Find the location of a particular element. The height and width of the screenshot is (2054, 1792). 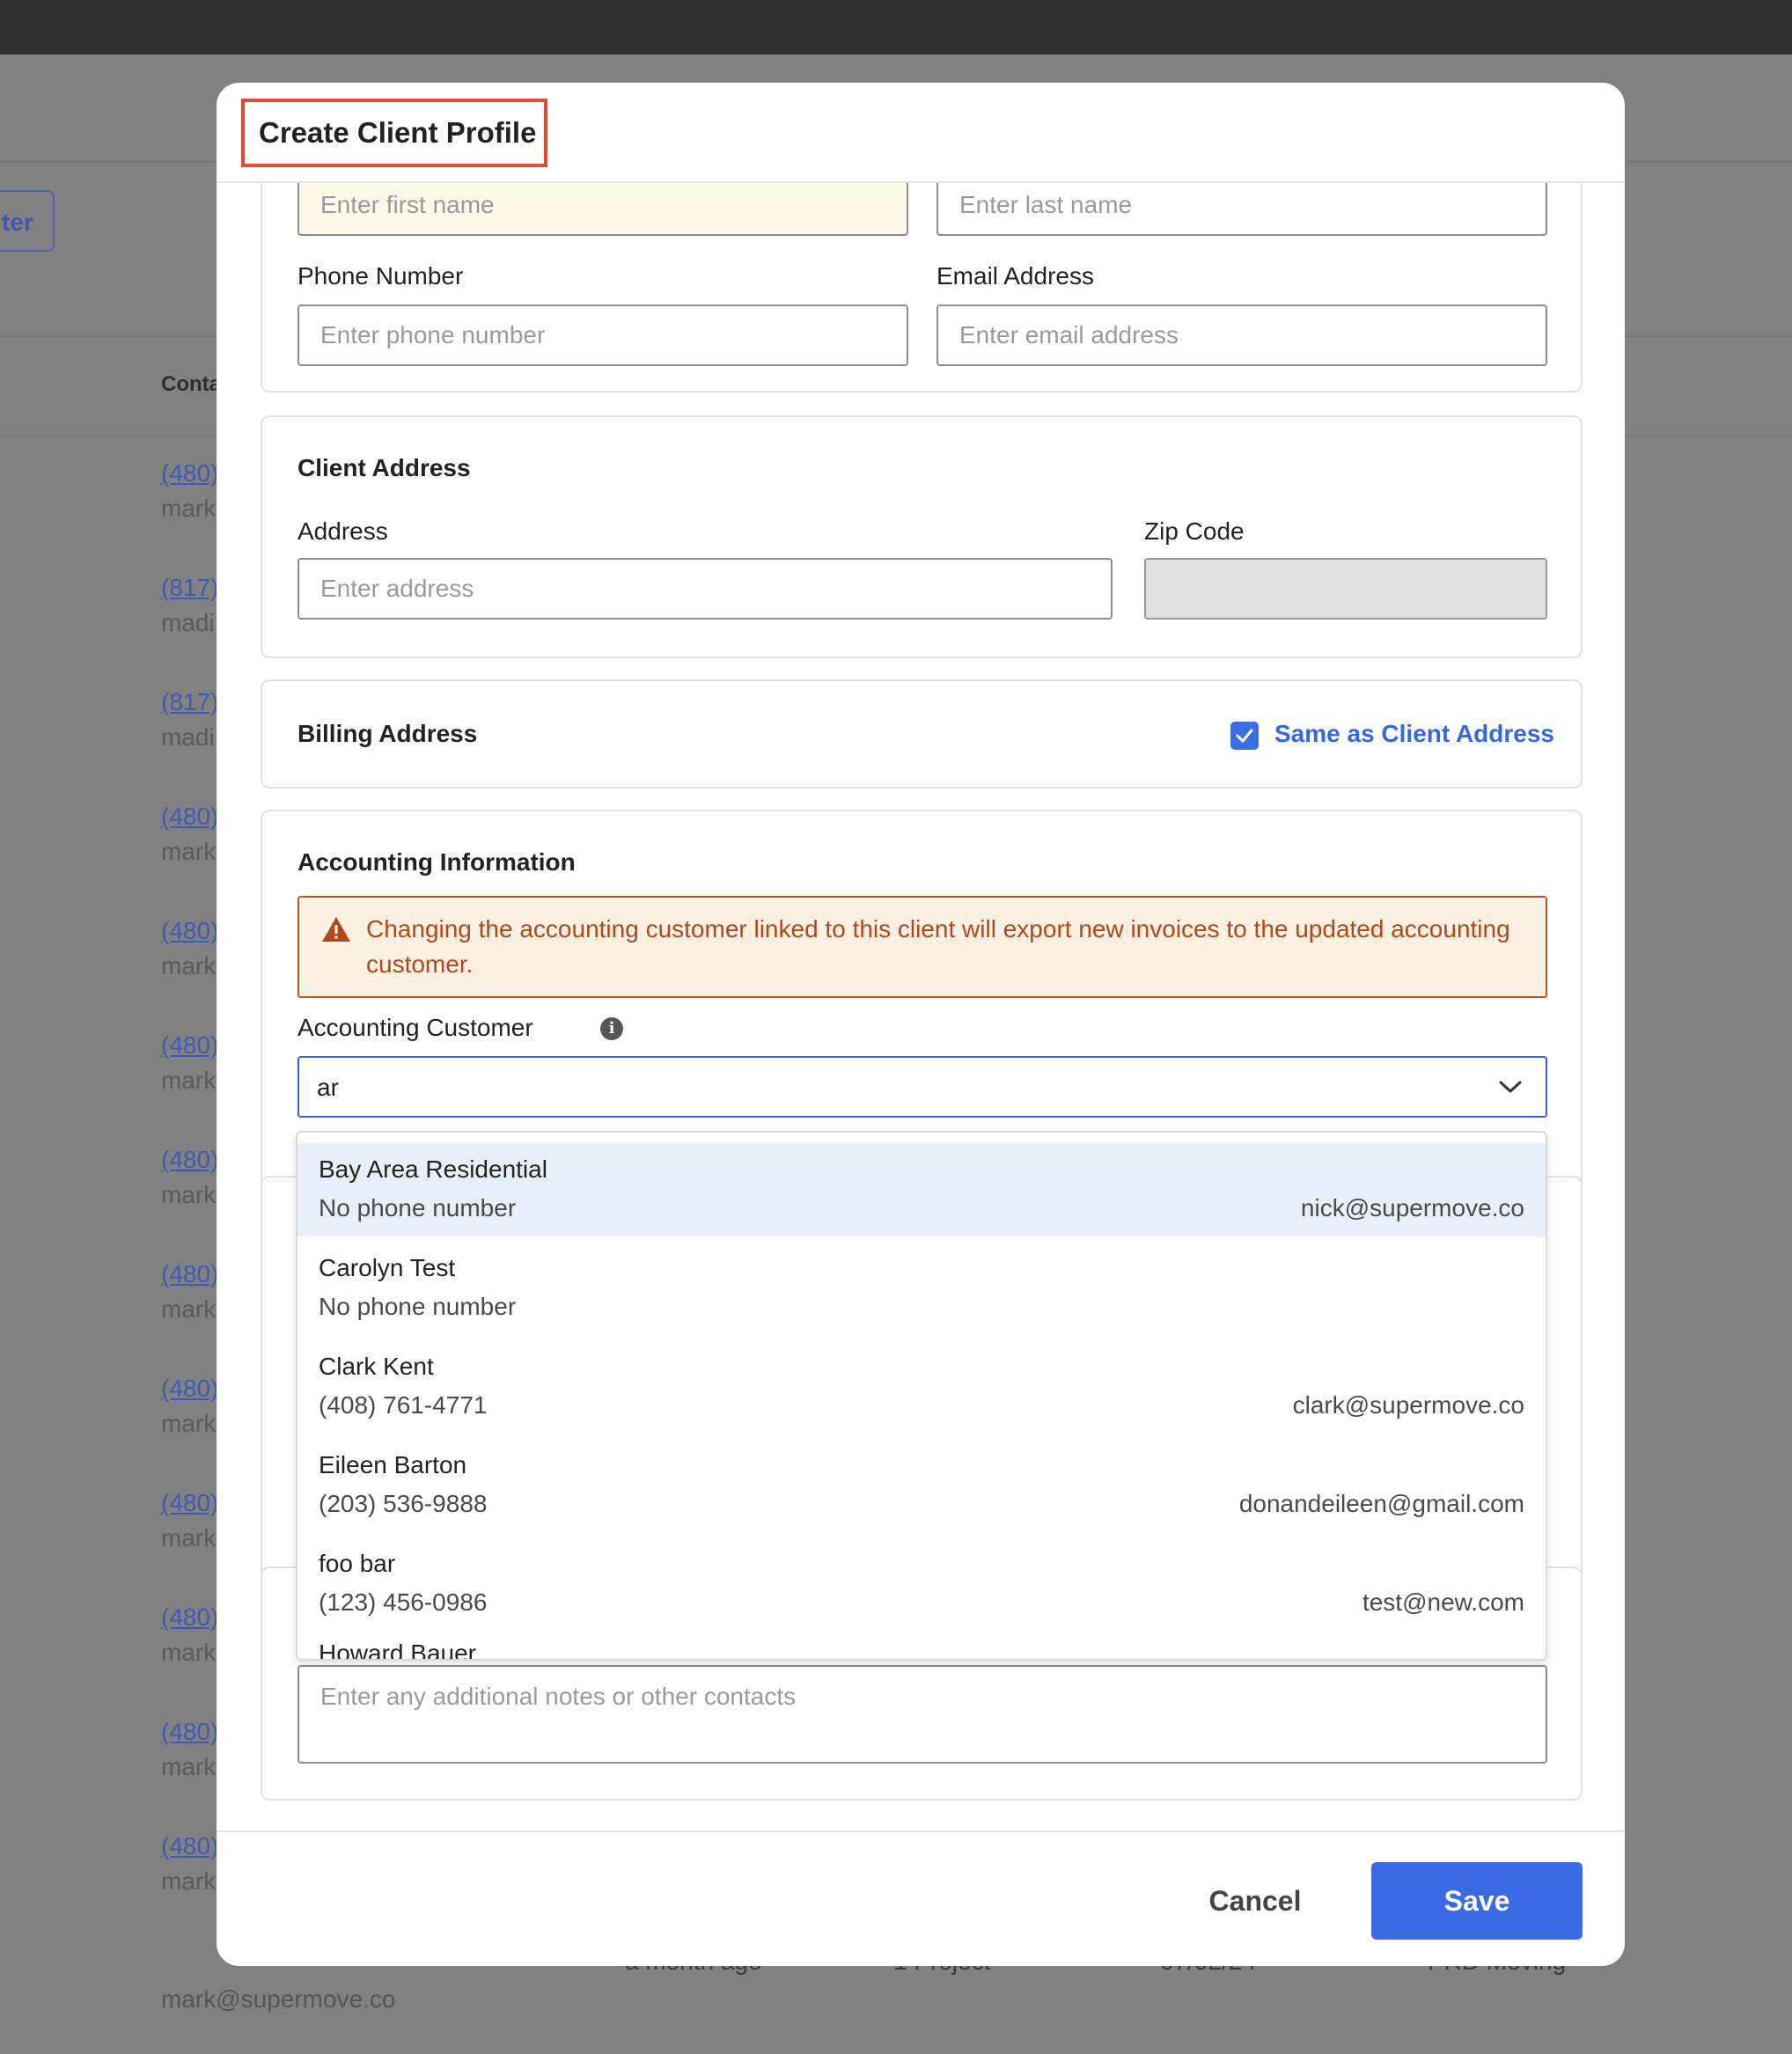

phone-number-label: Phone Number is located at coordinates (380, 276).